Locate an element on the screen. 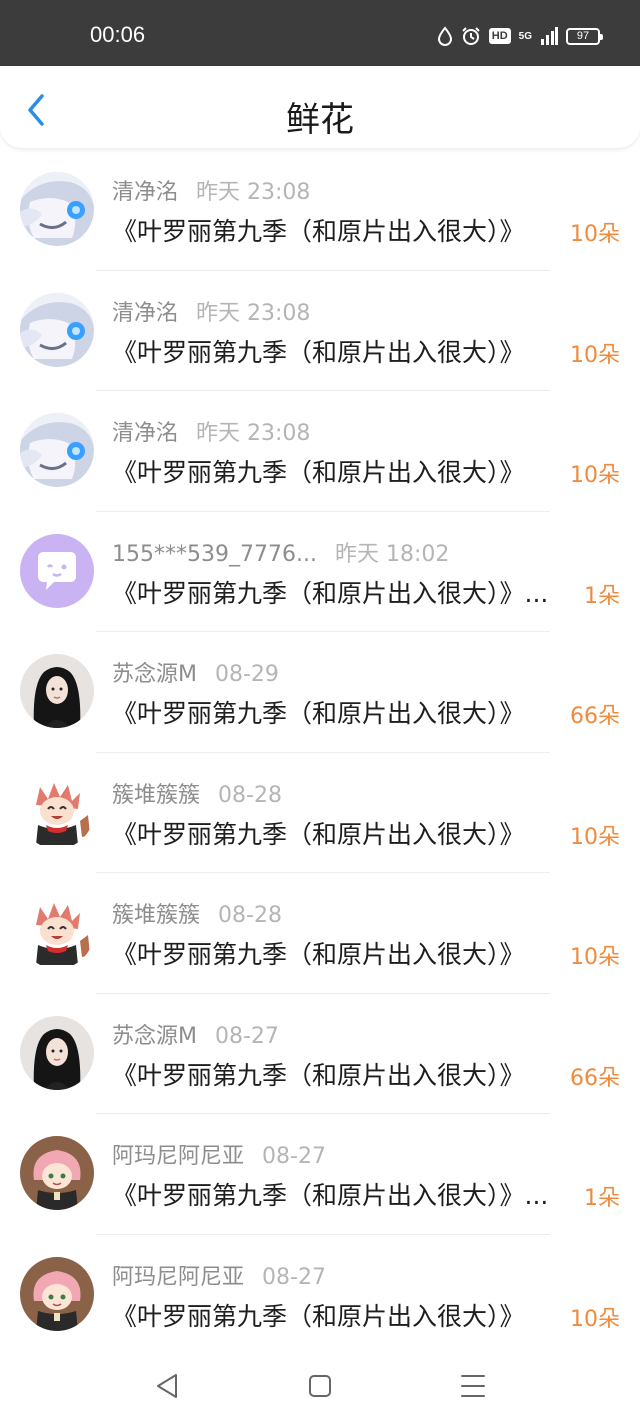 This screenshot has height=1422, width=640. timestamp: 08-29 is located at coordinates (246, 674).